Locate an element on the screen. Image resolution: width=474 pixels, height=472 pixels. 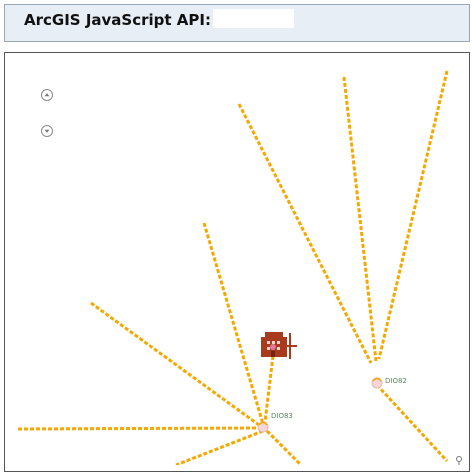
api-version-input is located at coordinates (253, 18).